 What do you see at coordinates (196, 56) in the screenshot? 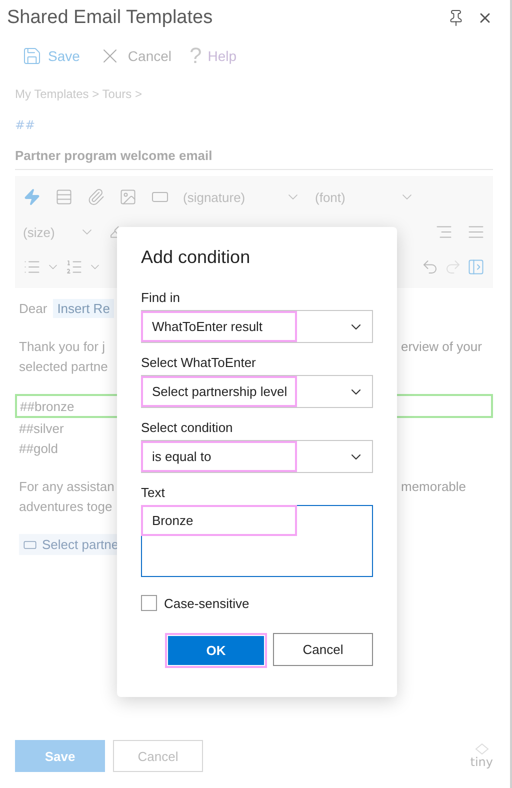
I see `help-icon: ?` at bounding box center [196, 56].